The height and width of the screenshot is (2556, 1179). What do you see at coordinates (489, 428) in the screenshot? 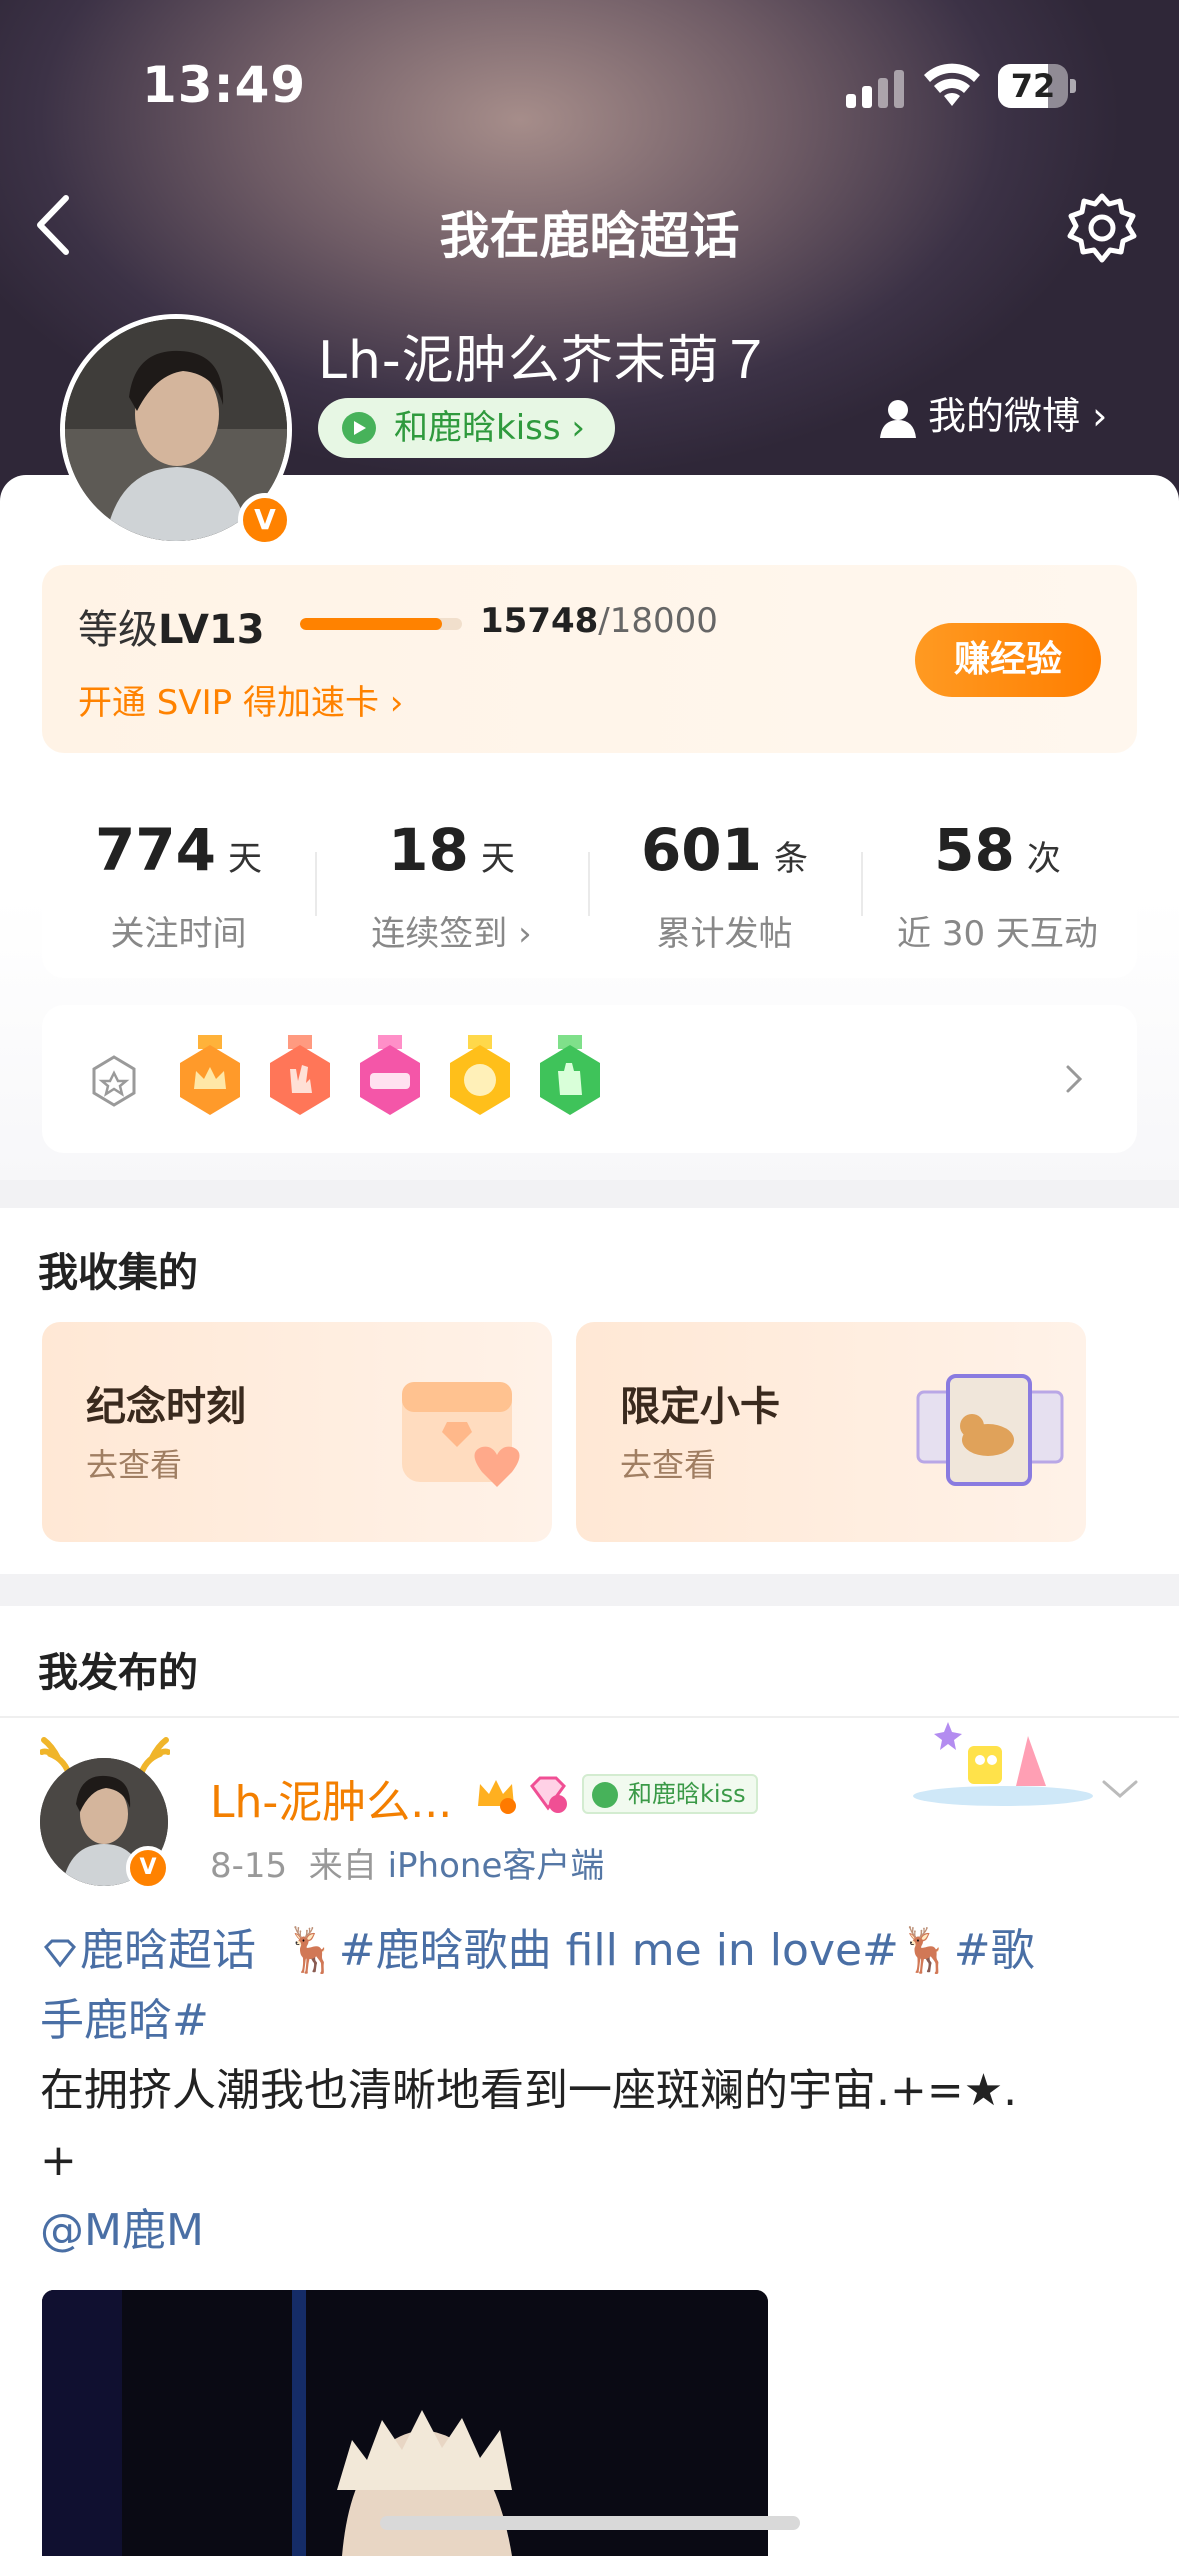
I see `kiss-tag-label: 和鹿晗kiss ›` at bounding box center [489, 428].